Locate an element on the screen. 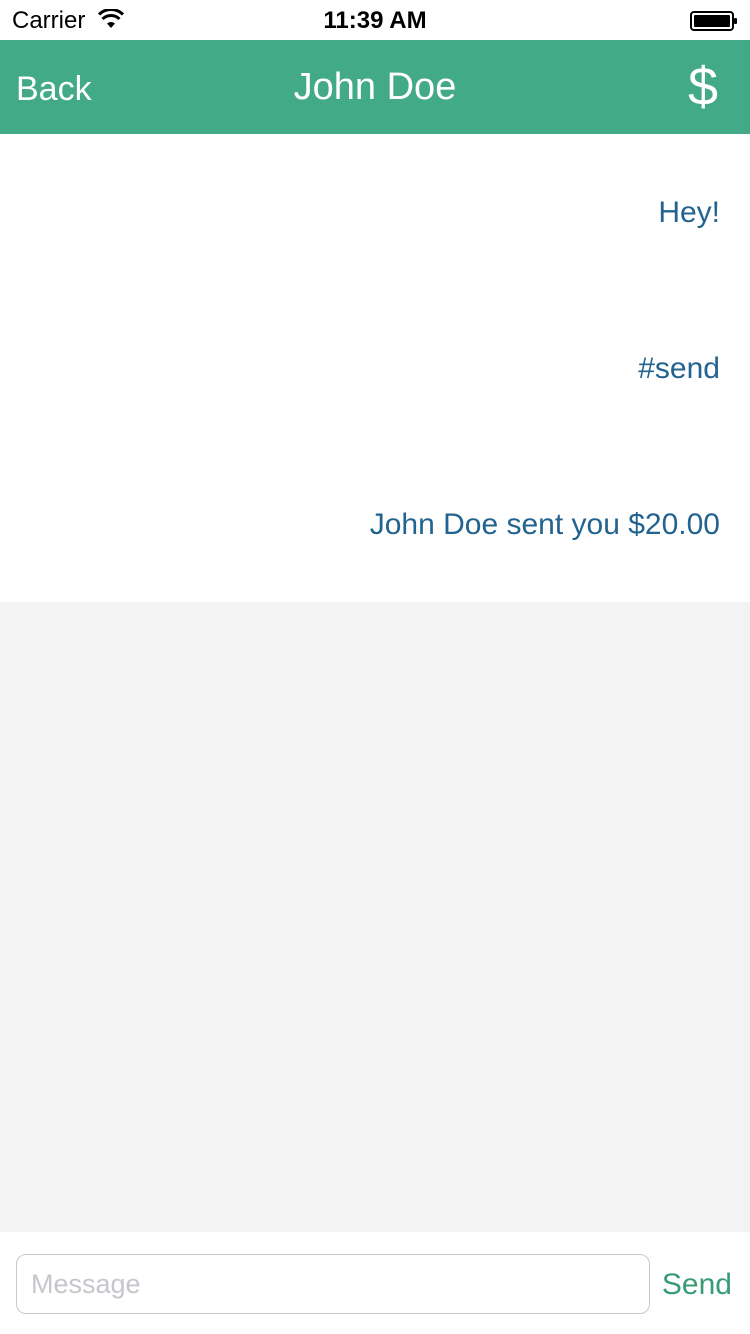 The width and height of the screenshot is (750, 1334). status-bar: Carrier 11:39 AM is located at coordinates (375, 20).